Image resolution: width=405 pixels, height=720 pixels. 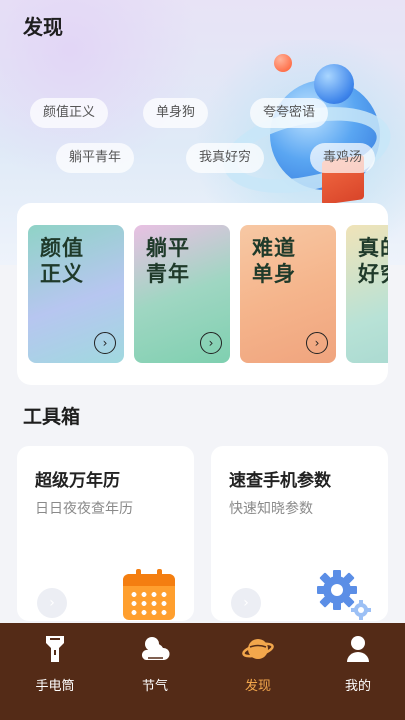 What do you see at coordinates (155, 663) in the screenshot?
I see `nav-item-solar-terms: 节气` at bounding box center [155, 663].